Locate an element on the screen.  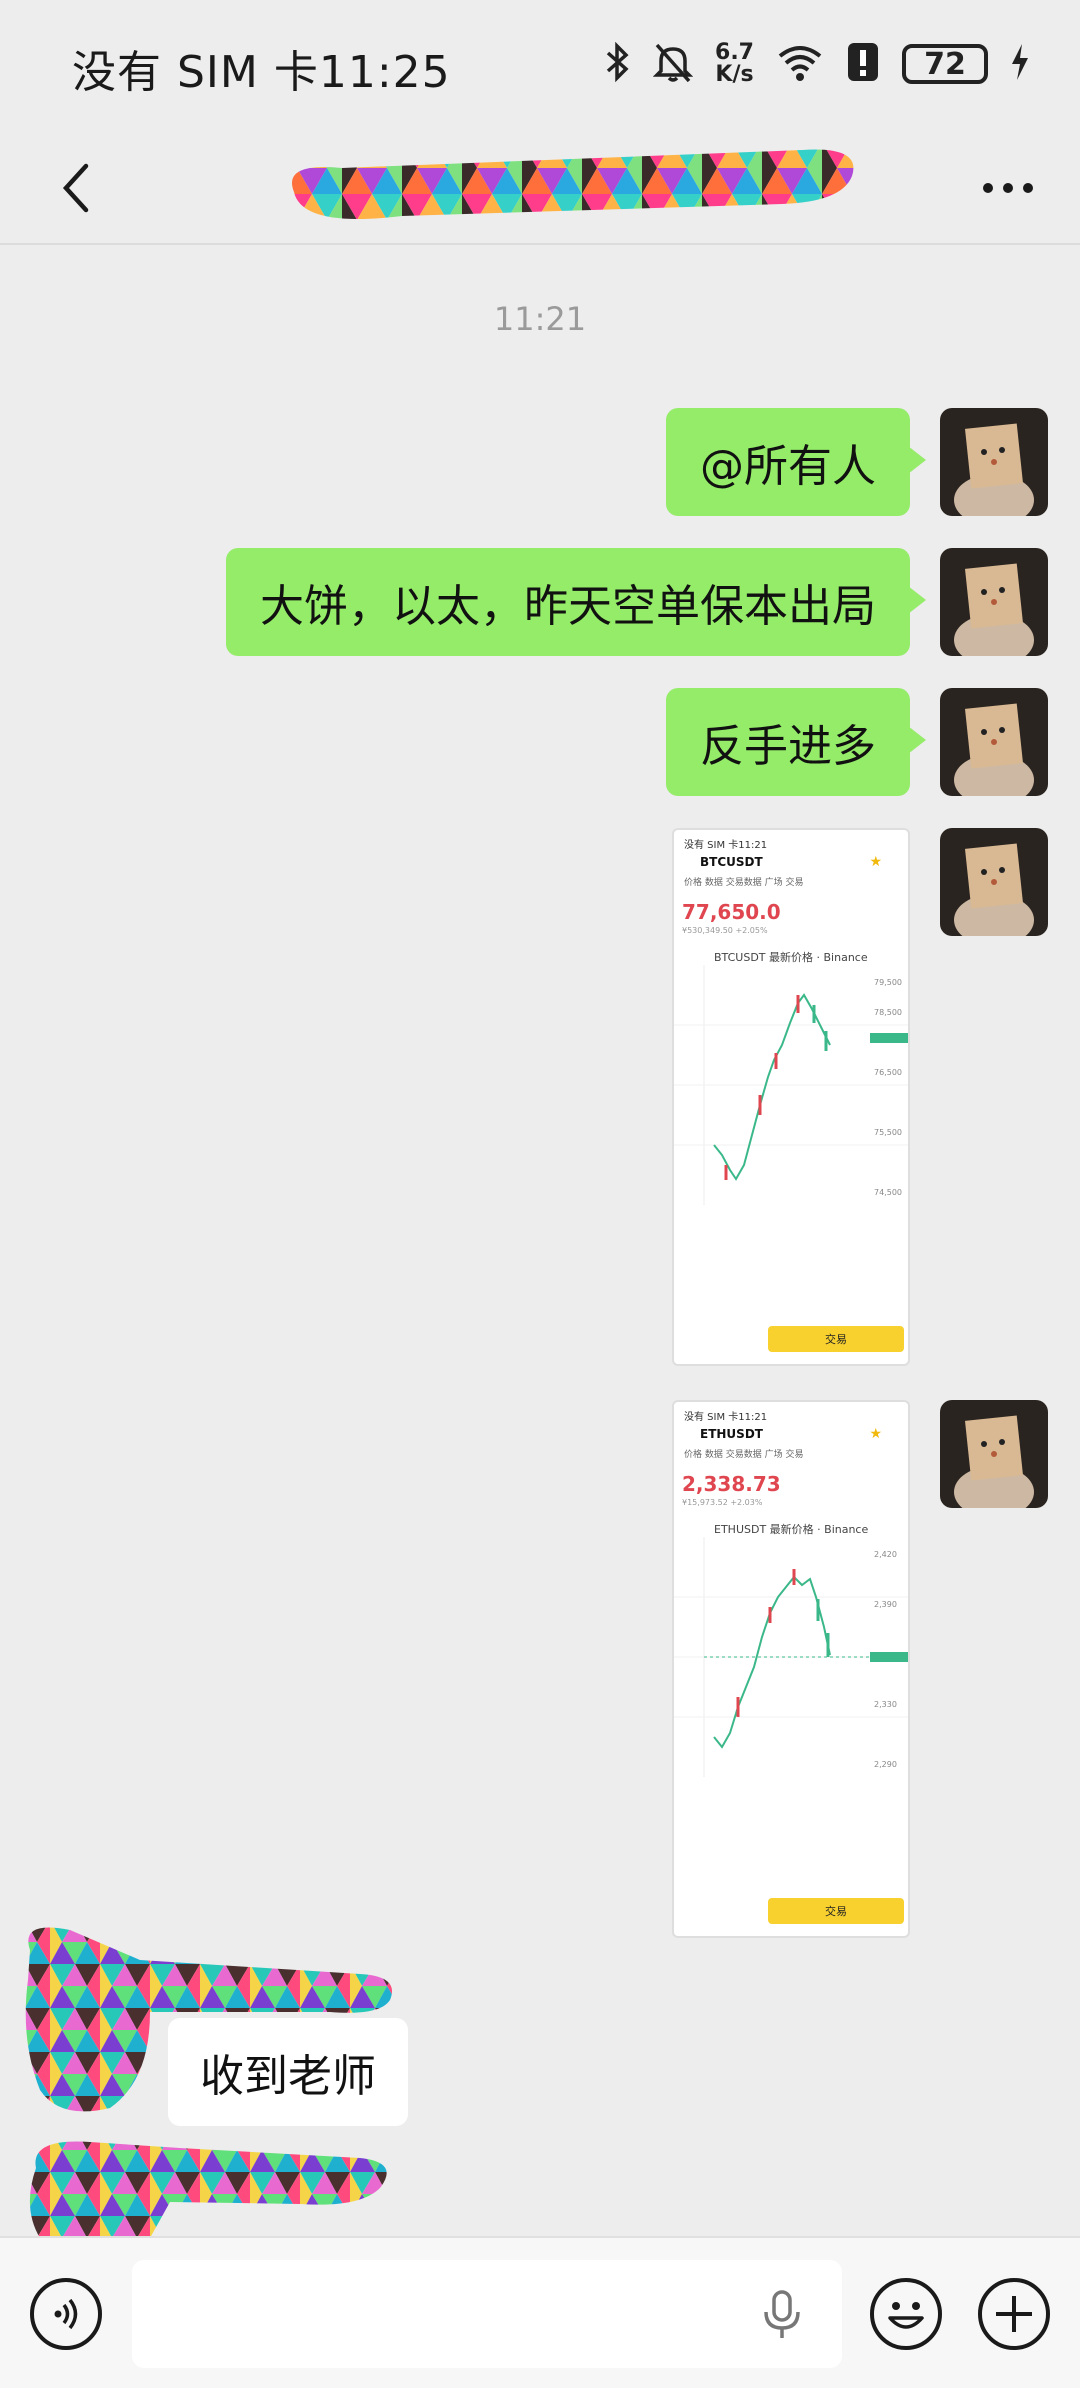
svg-text: 76,500 is located at coordinates (888, 1072).